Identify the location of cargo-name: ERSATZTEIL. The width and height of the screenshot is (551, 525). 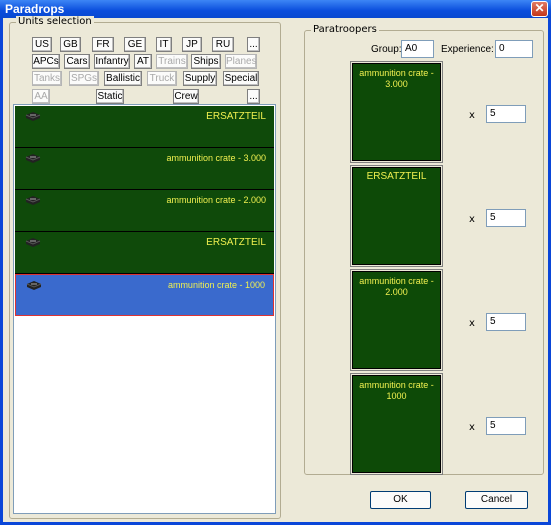
(396, 176).